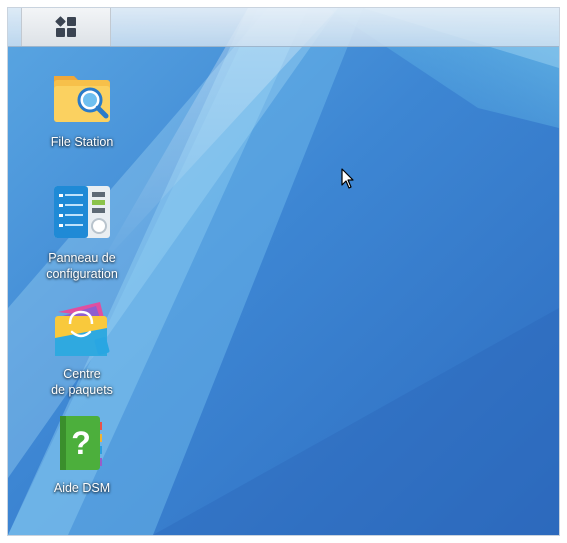 This screenshot has height=543, width=567. What do you see at coordinates (283, 27) in the screenshot?
I see `taskbar` at bounding box center [283, 27].